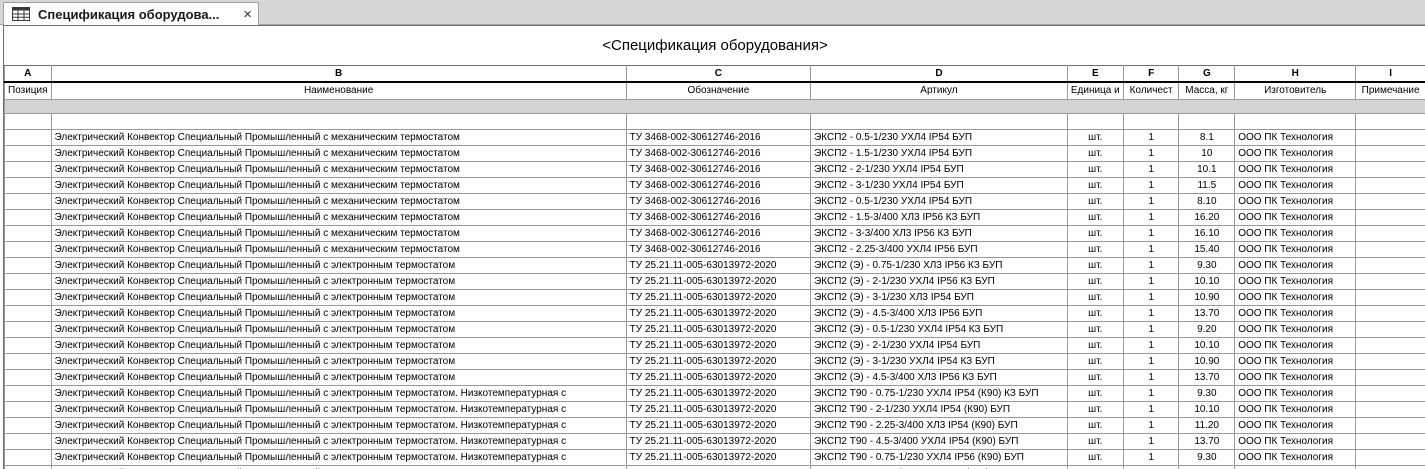  Describe the element at coordinates (1390, 90) in the screenshot. I see `column-header-note: Примечание` at that location.